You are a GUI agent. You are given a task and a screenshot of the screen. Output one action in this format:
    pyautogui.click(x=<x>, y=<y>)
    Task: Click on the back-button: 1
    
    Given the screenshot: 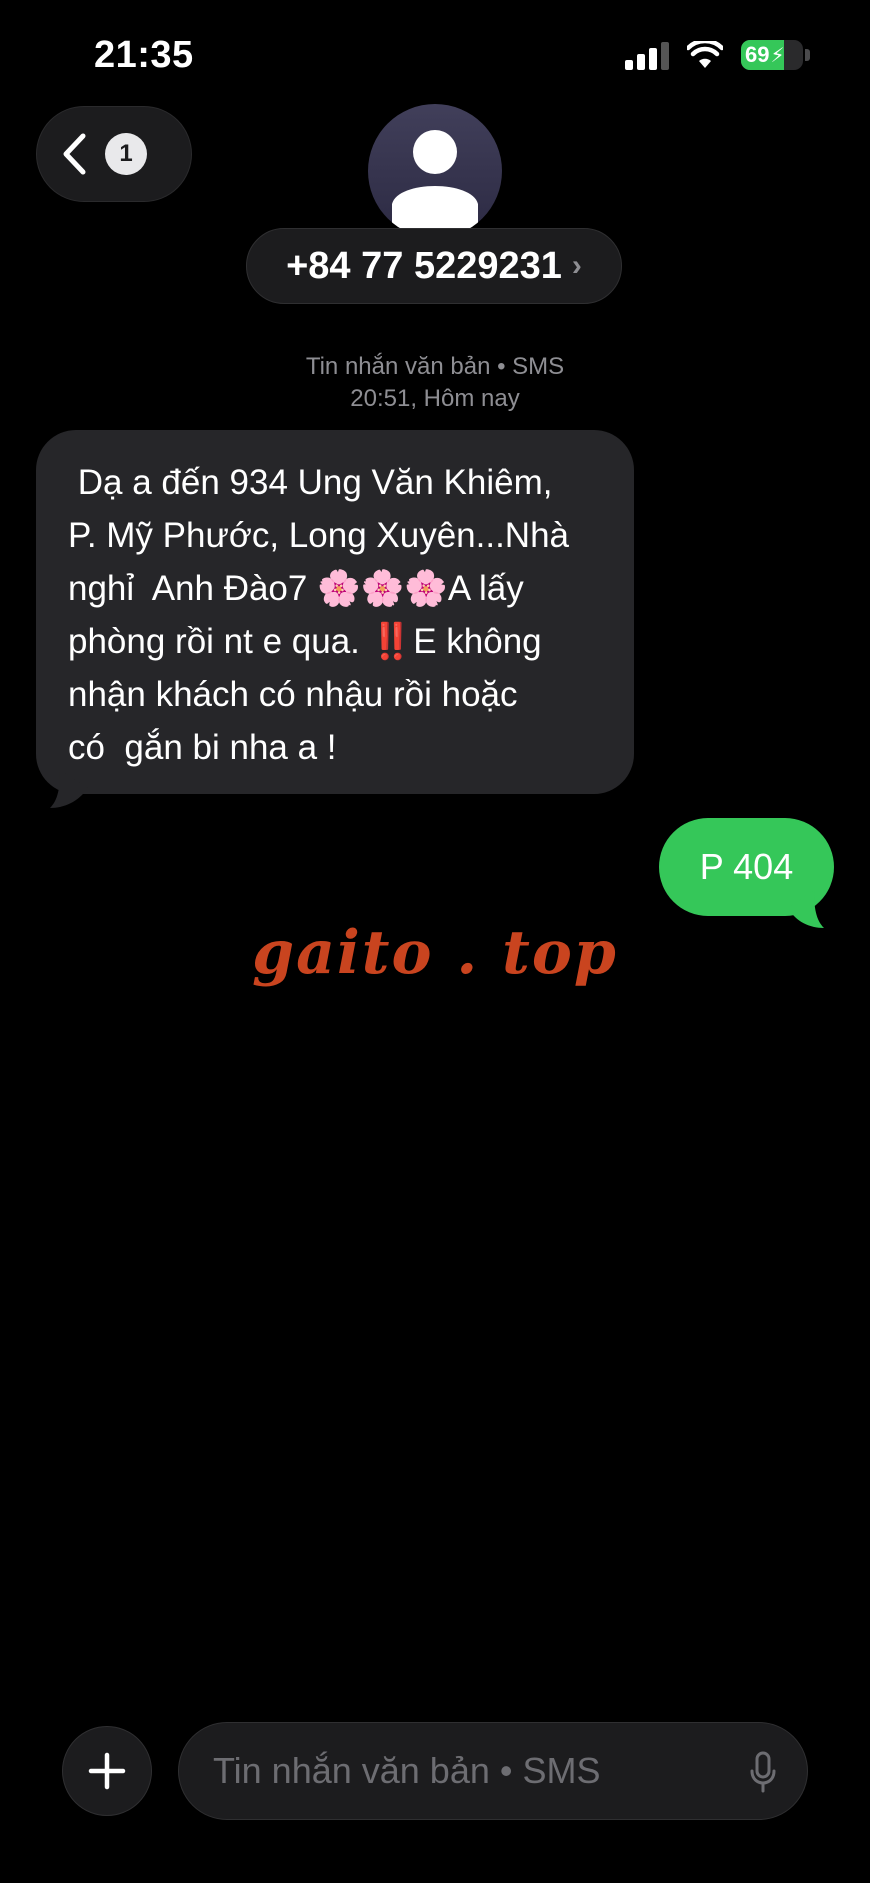 What is the action you would take?
    pyautogui.click(x=114, y=154)
    